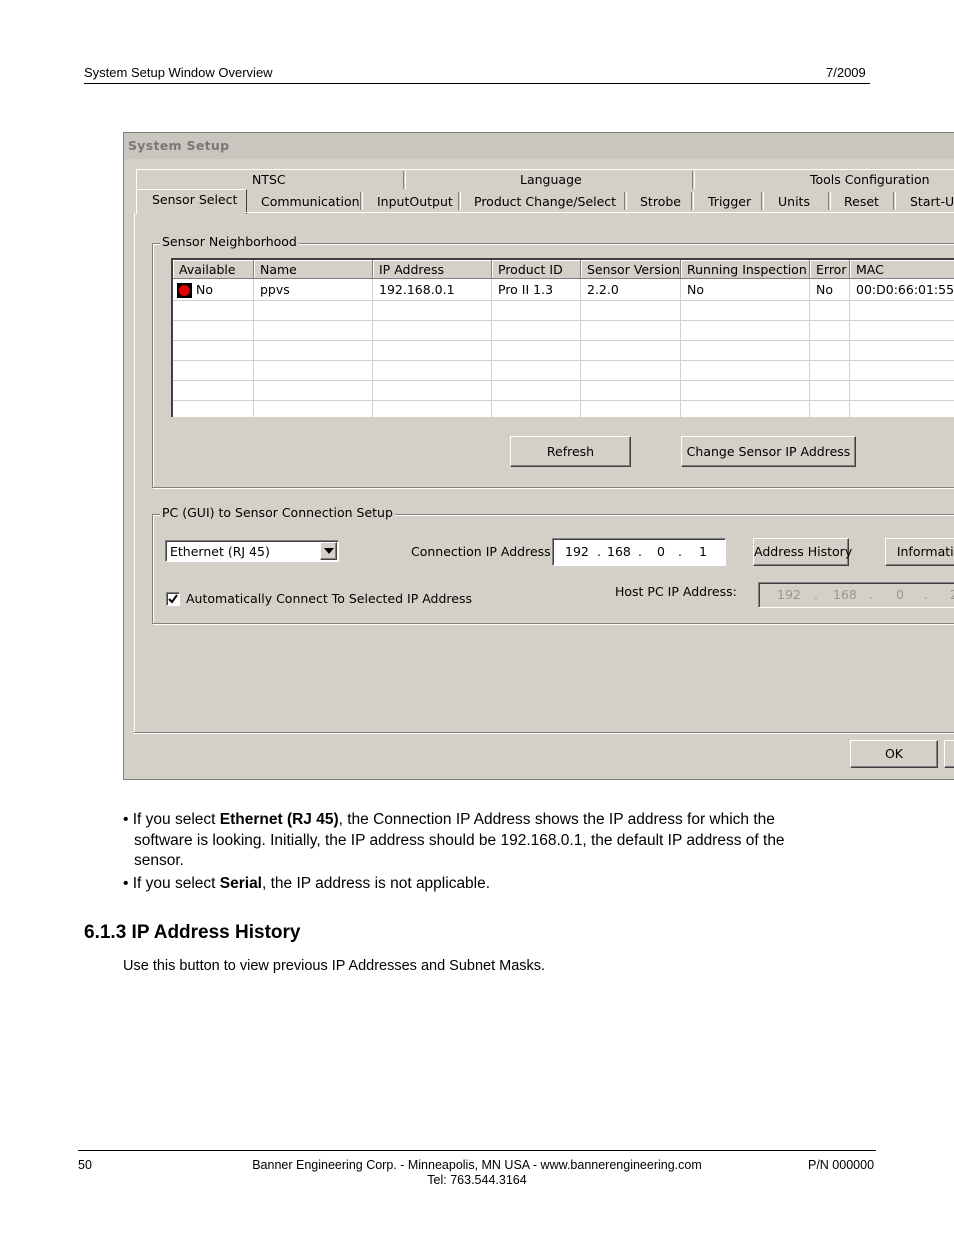  I want to click on interface-select-value: Ethernet (RJ 45), so click(220, 551).